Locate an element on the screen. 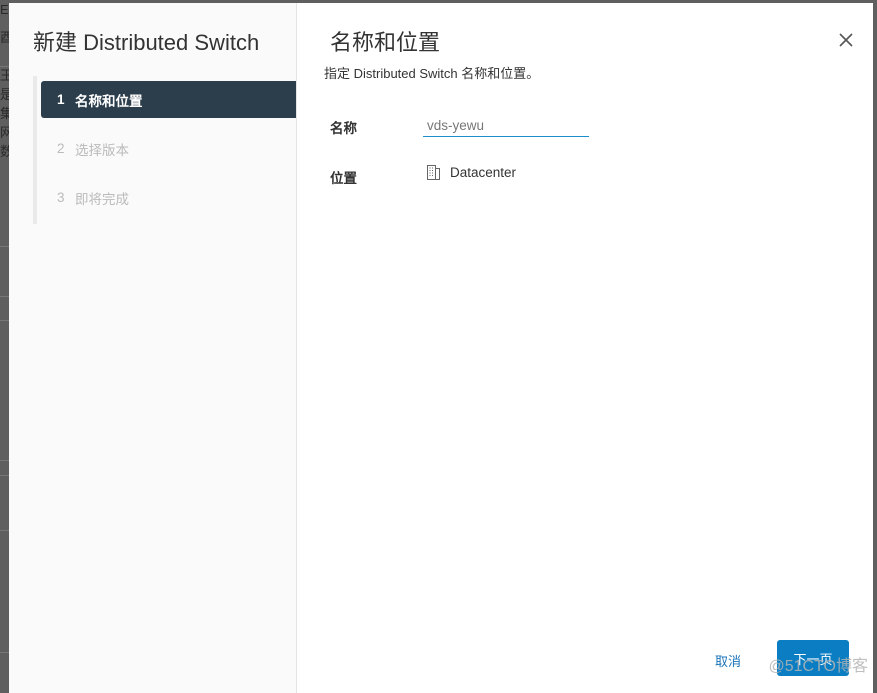 The width and height of the screenshot is (877, 693). page-title: 名称和位置 is located at coordinates (385, 42).